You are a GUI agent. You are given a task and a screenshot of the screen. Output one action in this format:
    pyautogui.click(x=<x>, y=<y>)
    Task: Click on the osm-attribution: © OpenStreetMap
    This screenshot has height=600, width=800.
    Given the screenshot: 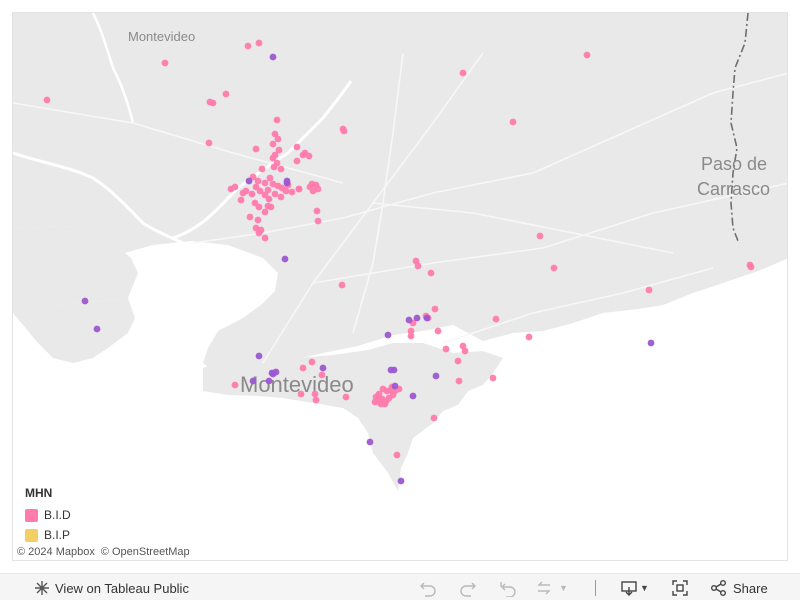 What is the action you would take?
    pyautogui.click(x=145, y=552)
    